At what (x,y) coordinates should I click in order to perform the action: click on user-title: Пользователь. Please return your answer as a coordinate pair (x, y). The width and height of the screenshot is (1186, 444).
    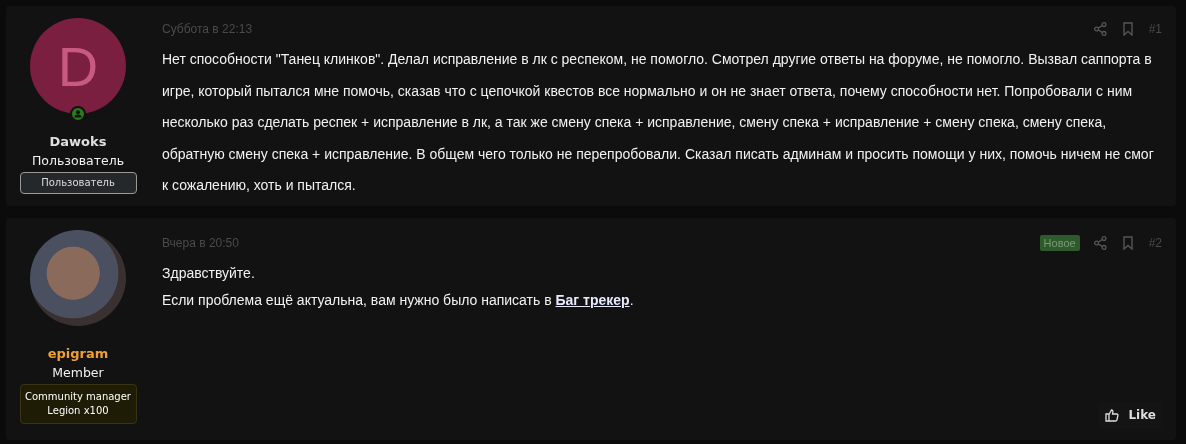
    Looking at the image, I should click on (78, 160).